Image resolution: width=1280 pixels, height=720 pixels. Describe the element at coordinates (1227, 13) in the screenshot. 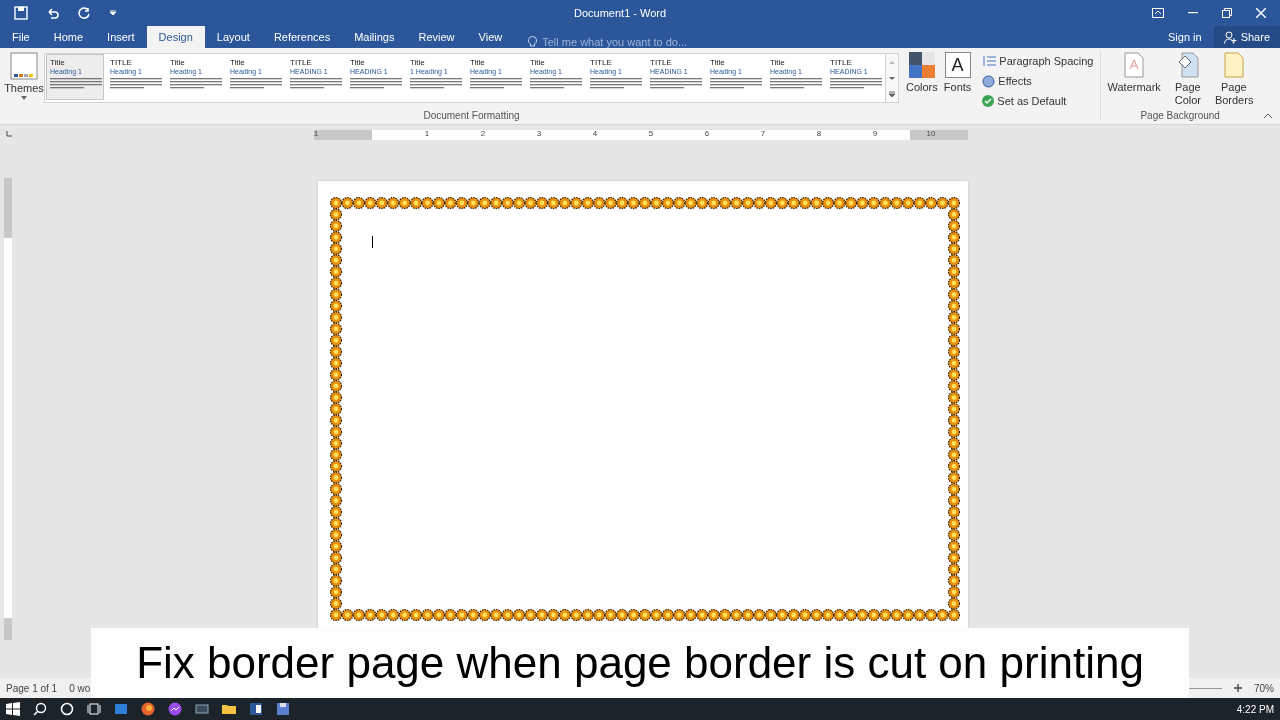

I see `restore-icon` at that location.